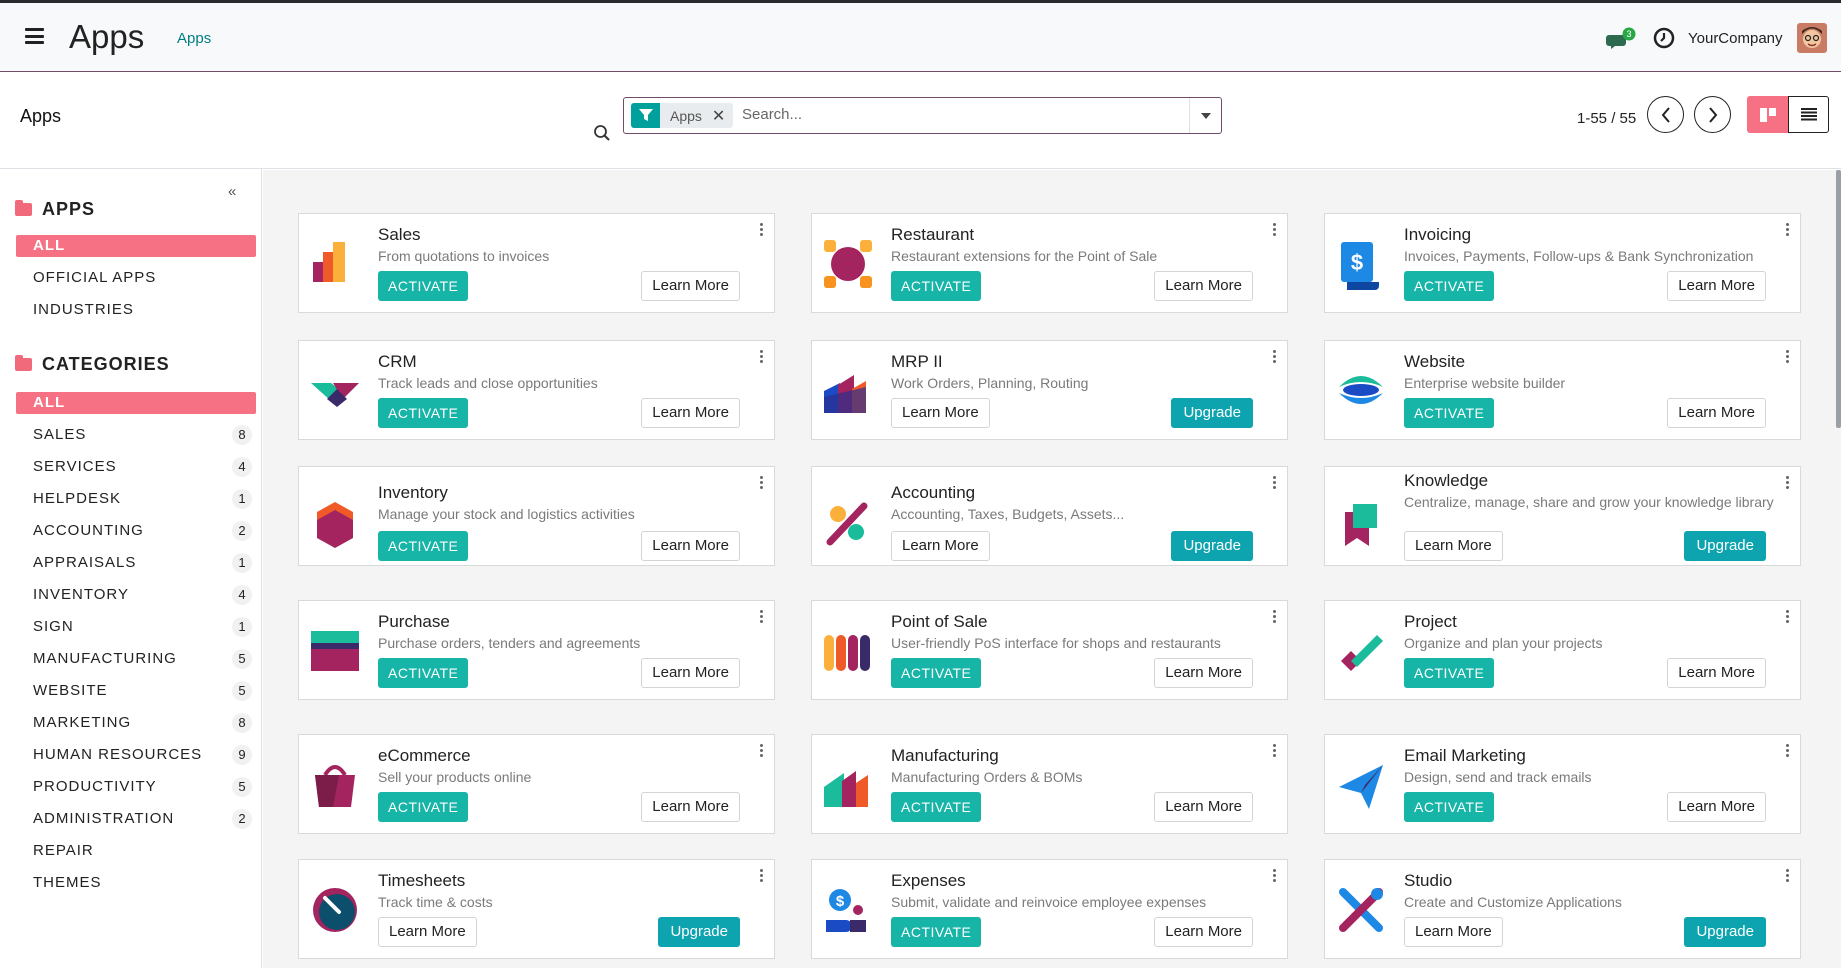 This screenshot has height=968, width=1841. Describe the element at coordinates (136, 659) in the screenshot. I see `category-manufacturing: MANUFACTURING 5` at that location.